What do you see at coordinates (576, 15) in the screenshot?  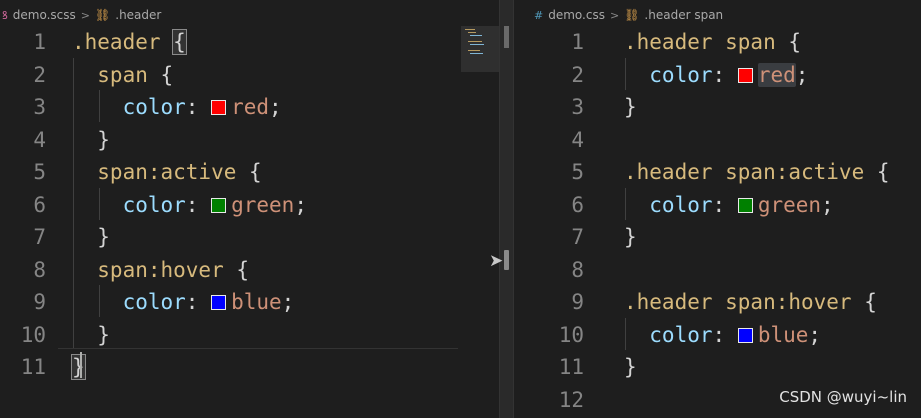 I see `breadcrumb-file: demo.css` at bounding box center [576, 15].